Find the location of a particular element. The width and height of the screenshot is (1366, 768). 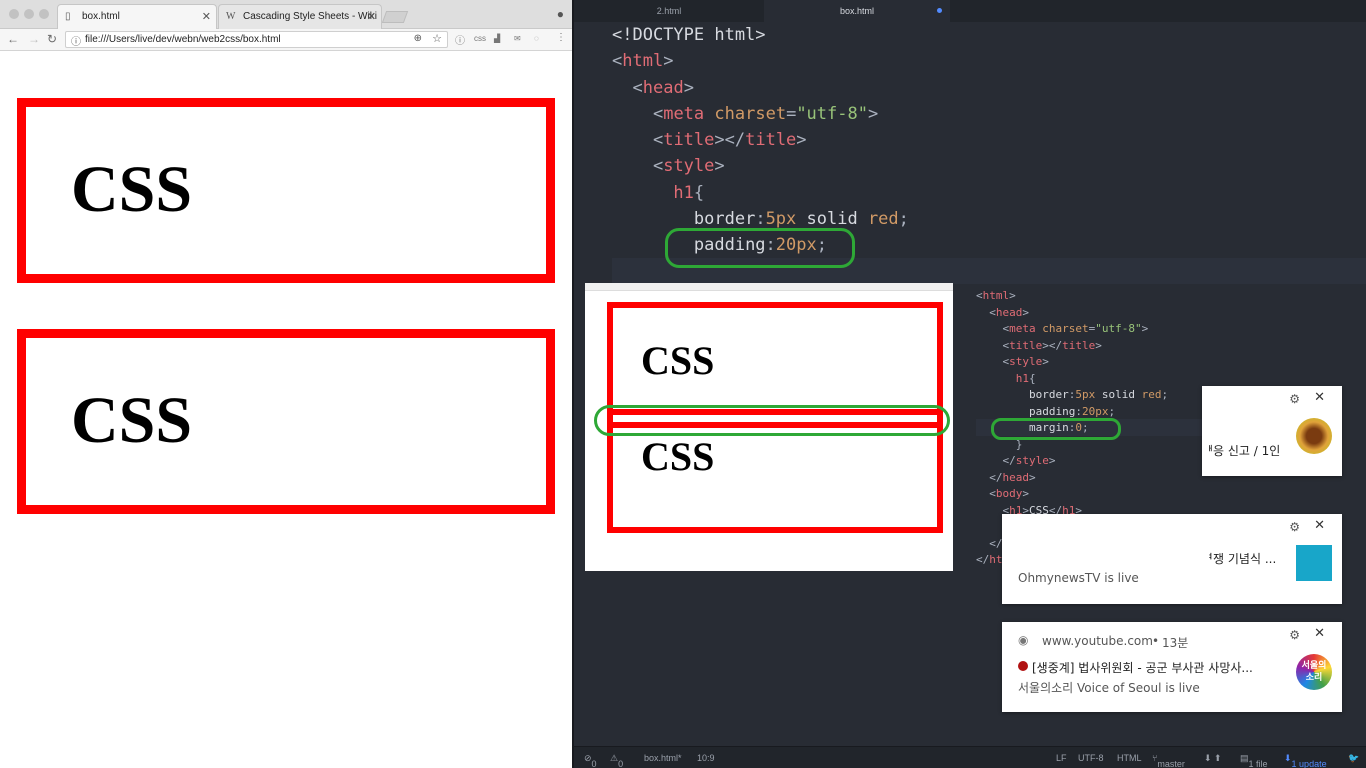

live-dot-icon is located at coordinates (1023, 666).